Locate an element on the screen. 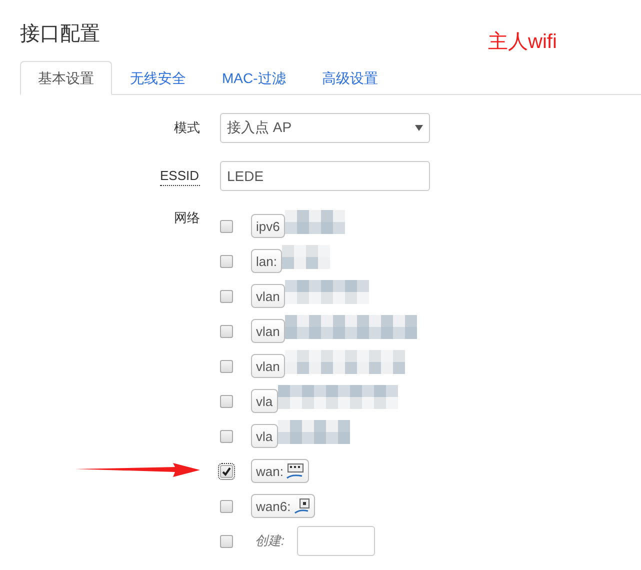  caret-icon is located at coordinates (419, 128).